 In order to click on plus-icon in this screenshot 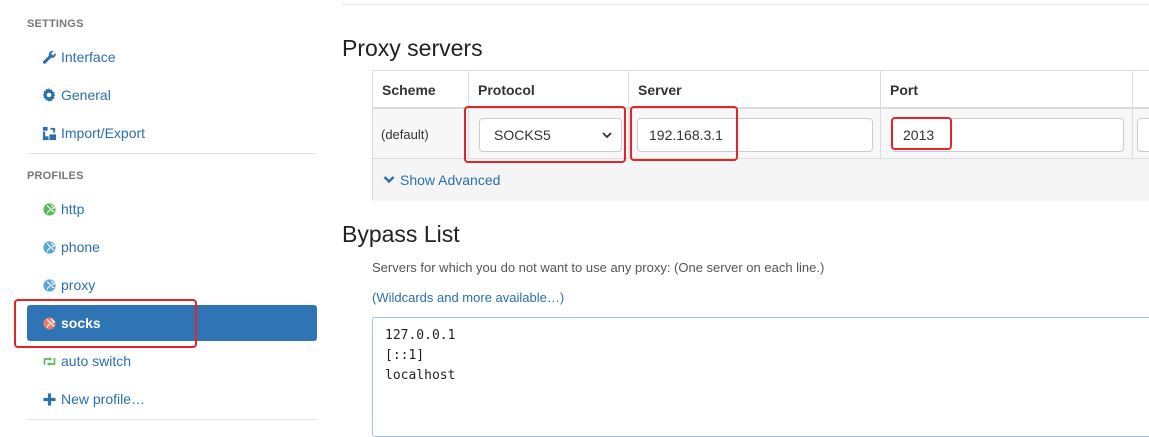, I will do `click(49, 399)`.